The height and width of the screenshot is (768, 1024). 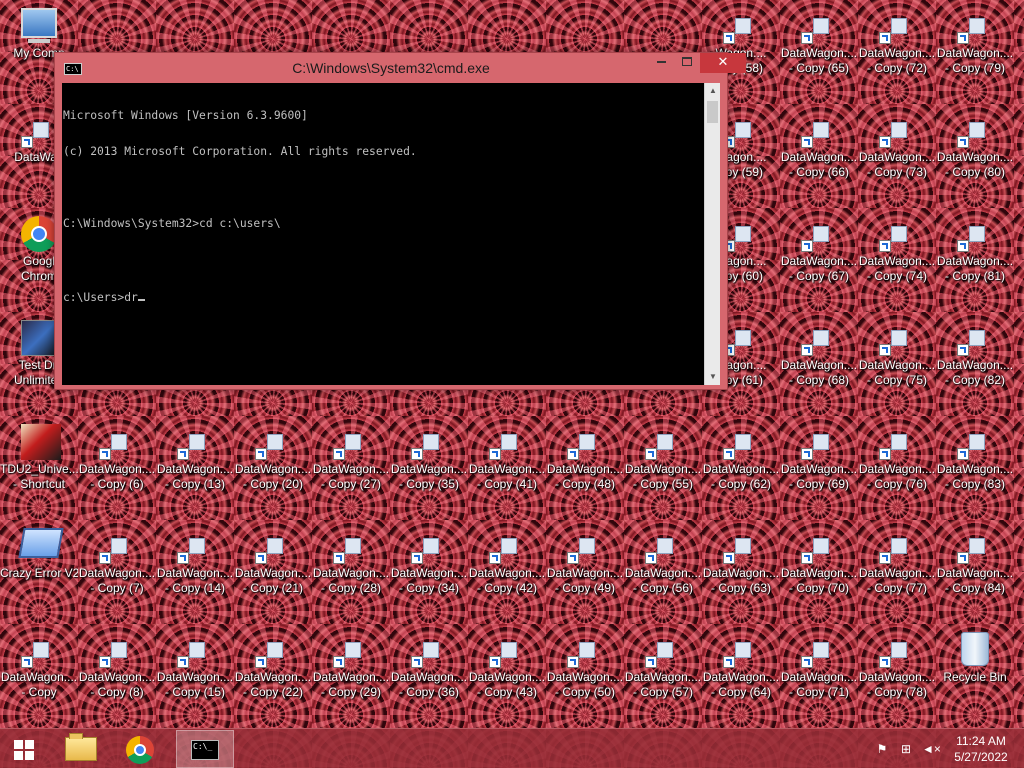 I want to click on desktop-icon-datawagon-copy: DataWagon.... - Copy (83), so click(x=975, y=468).